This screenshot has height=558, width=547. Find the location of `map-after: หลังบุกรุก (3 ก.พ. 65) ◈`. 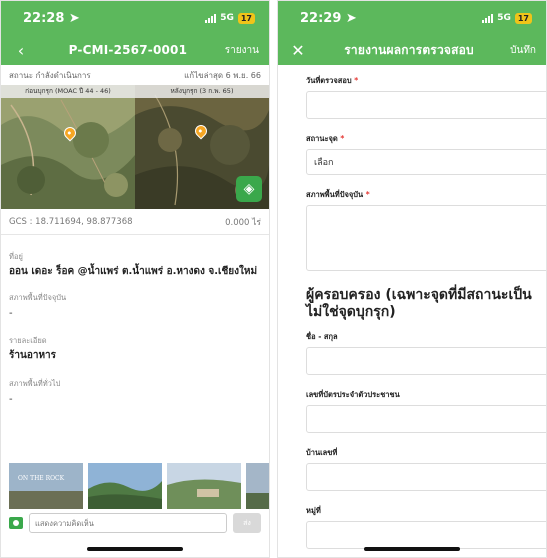

map-after: หลังบุกรุก (3 ก.พ. 65) ◈ is located at coordinates (202, 147).